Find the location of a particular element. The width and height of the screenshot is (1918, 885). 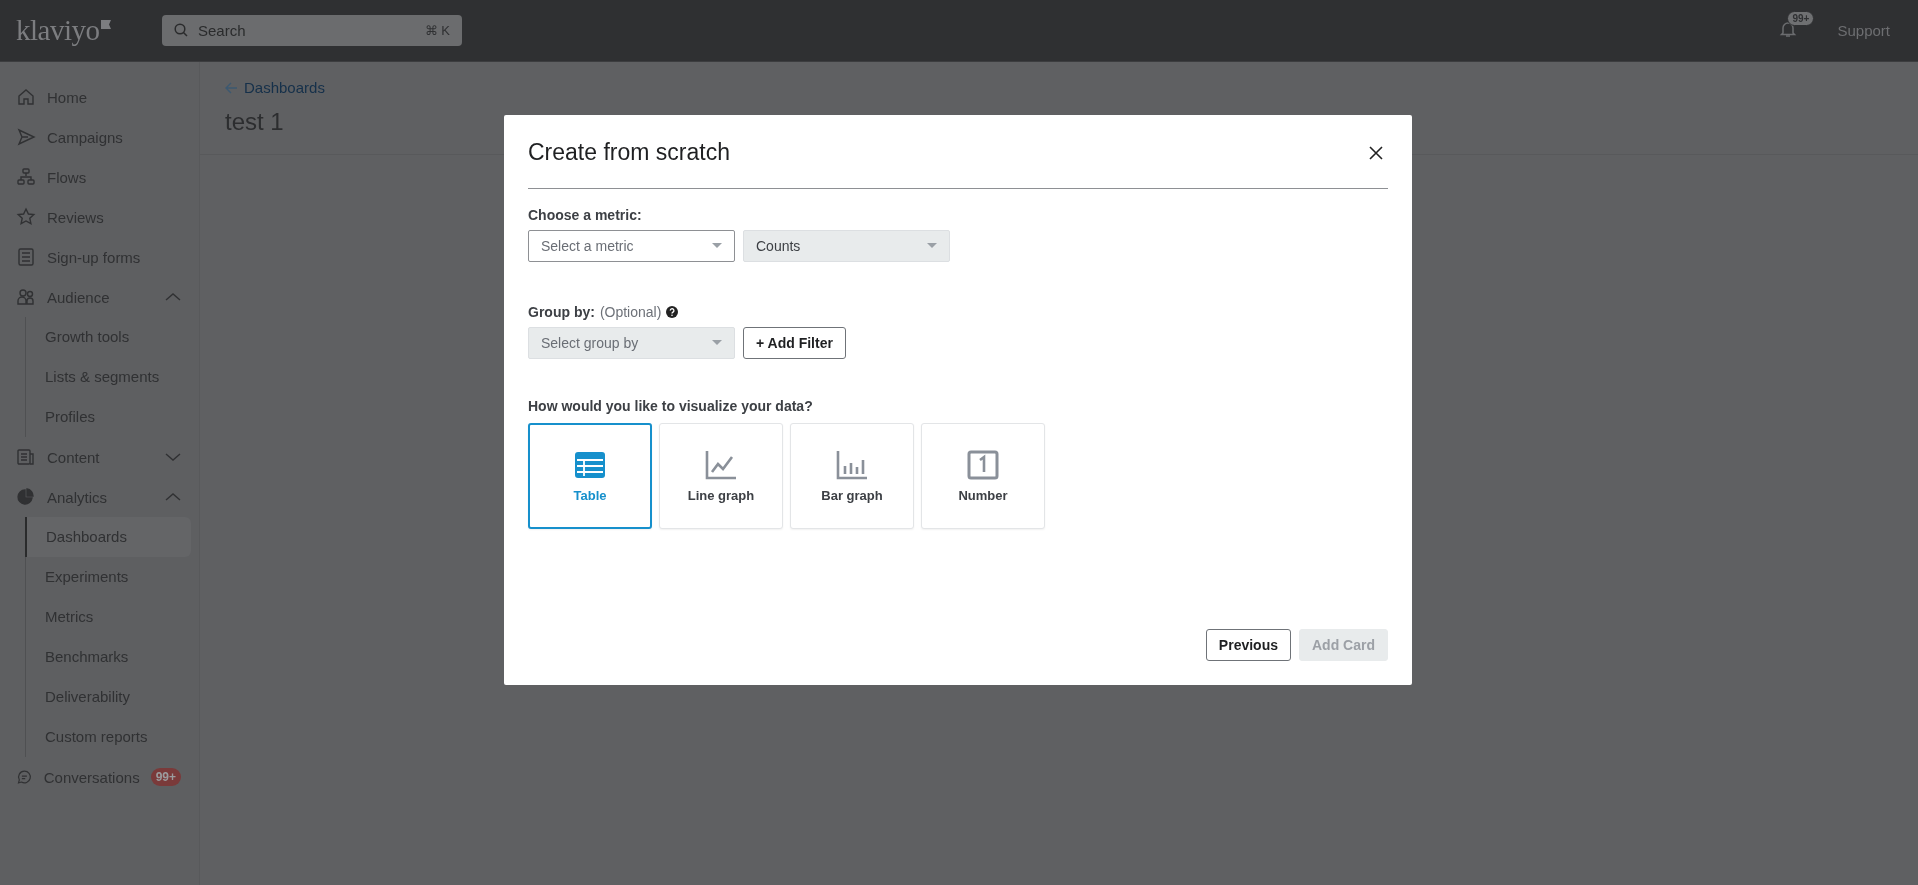

optional-hint: (Optional) is located at coordinates (630, 312).